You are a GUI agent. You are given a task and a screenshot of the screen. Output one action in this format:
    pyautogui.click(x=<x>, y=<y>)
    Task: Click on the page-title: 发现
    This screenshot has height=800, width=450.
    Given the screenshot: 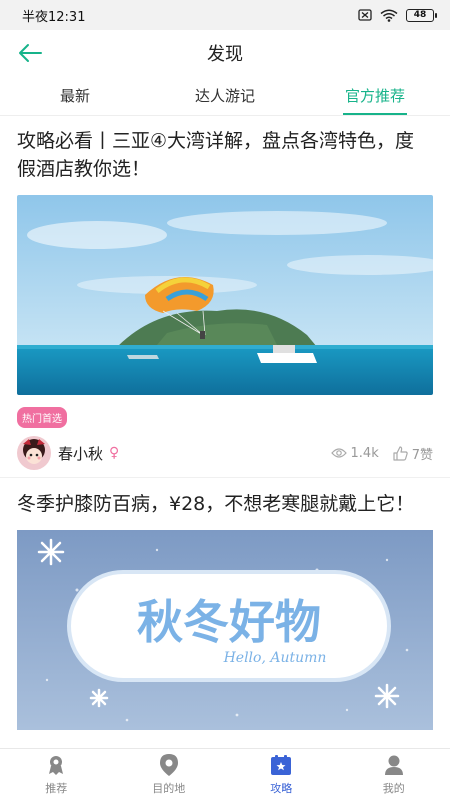 What is the action you would take?
    pyautogui.click(x=225, y=54)
    